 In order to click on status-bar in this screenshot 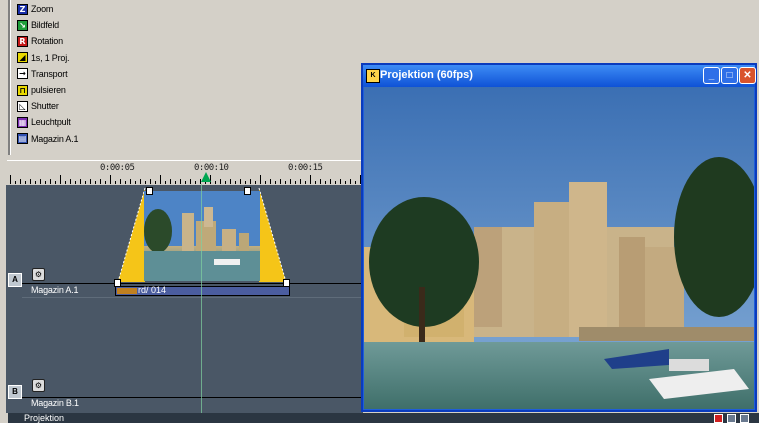, I will do `click(383, 418)`.